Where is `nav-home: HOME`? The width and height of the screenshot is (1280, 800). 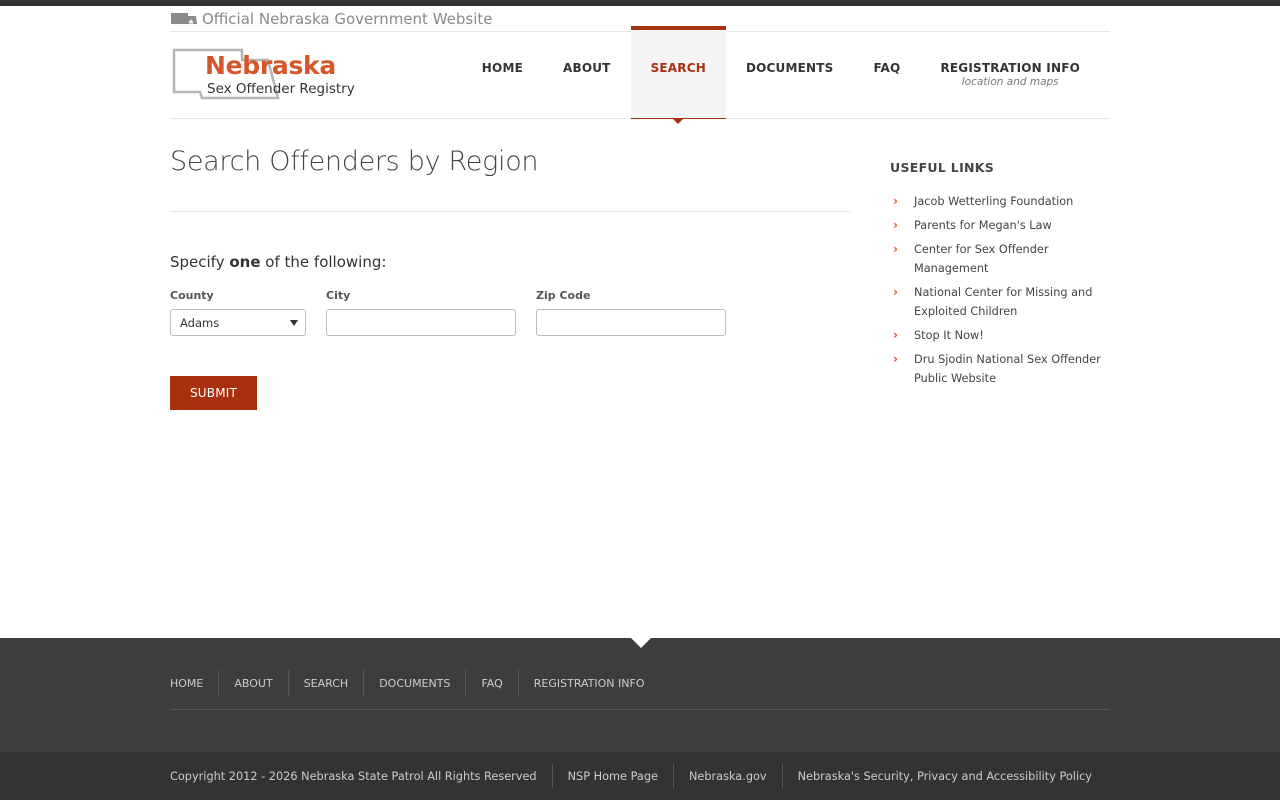 nav-home: HOME is located at coordinates (502, 72).